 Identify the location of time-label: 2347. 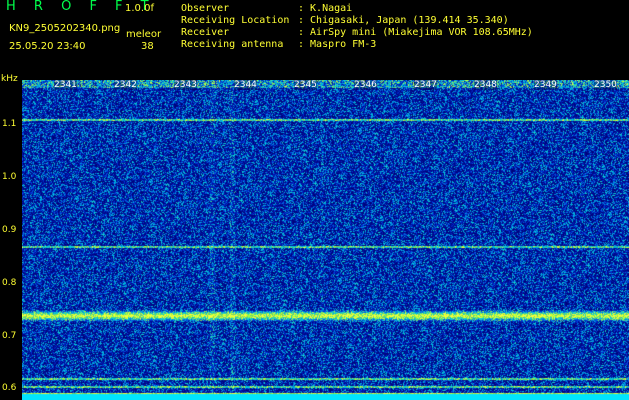
(425, 85).